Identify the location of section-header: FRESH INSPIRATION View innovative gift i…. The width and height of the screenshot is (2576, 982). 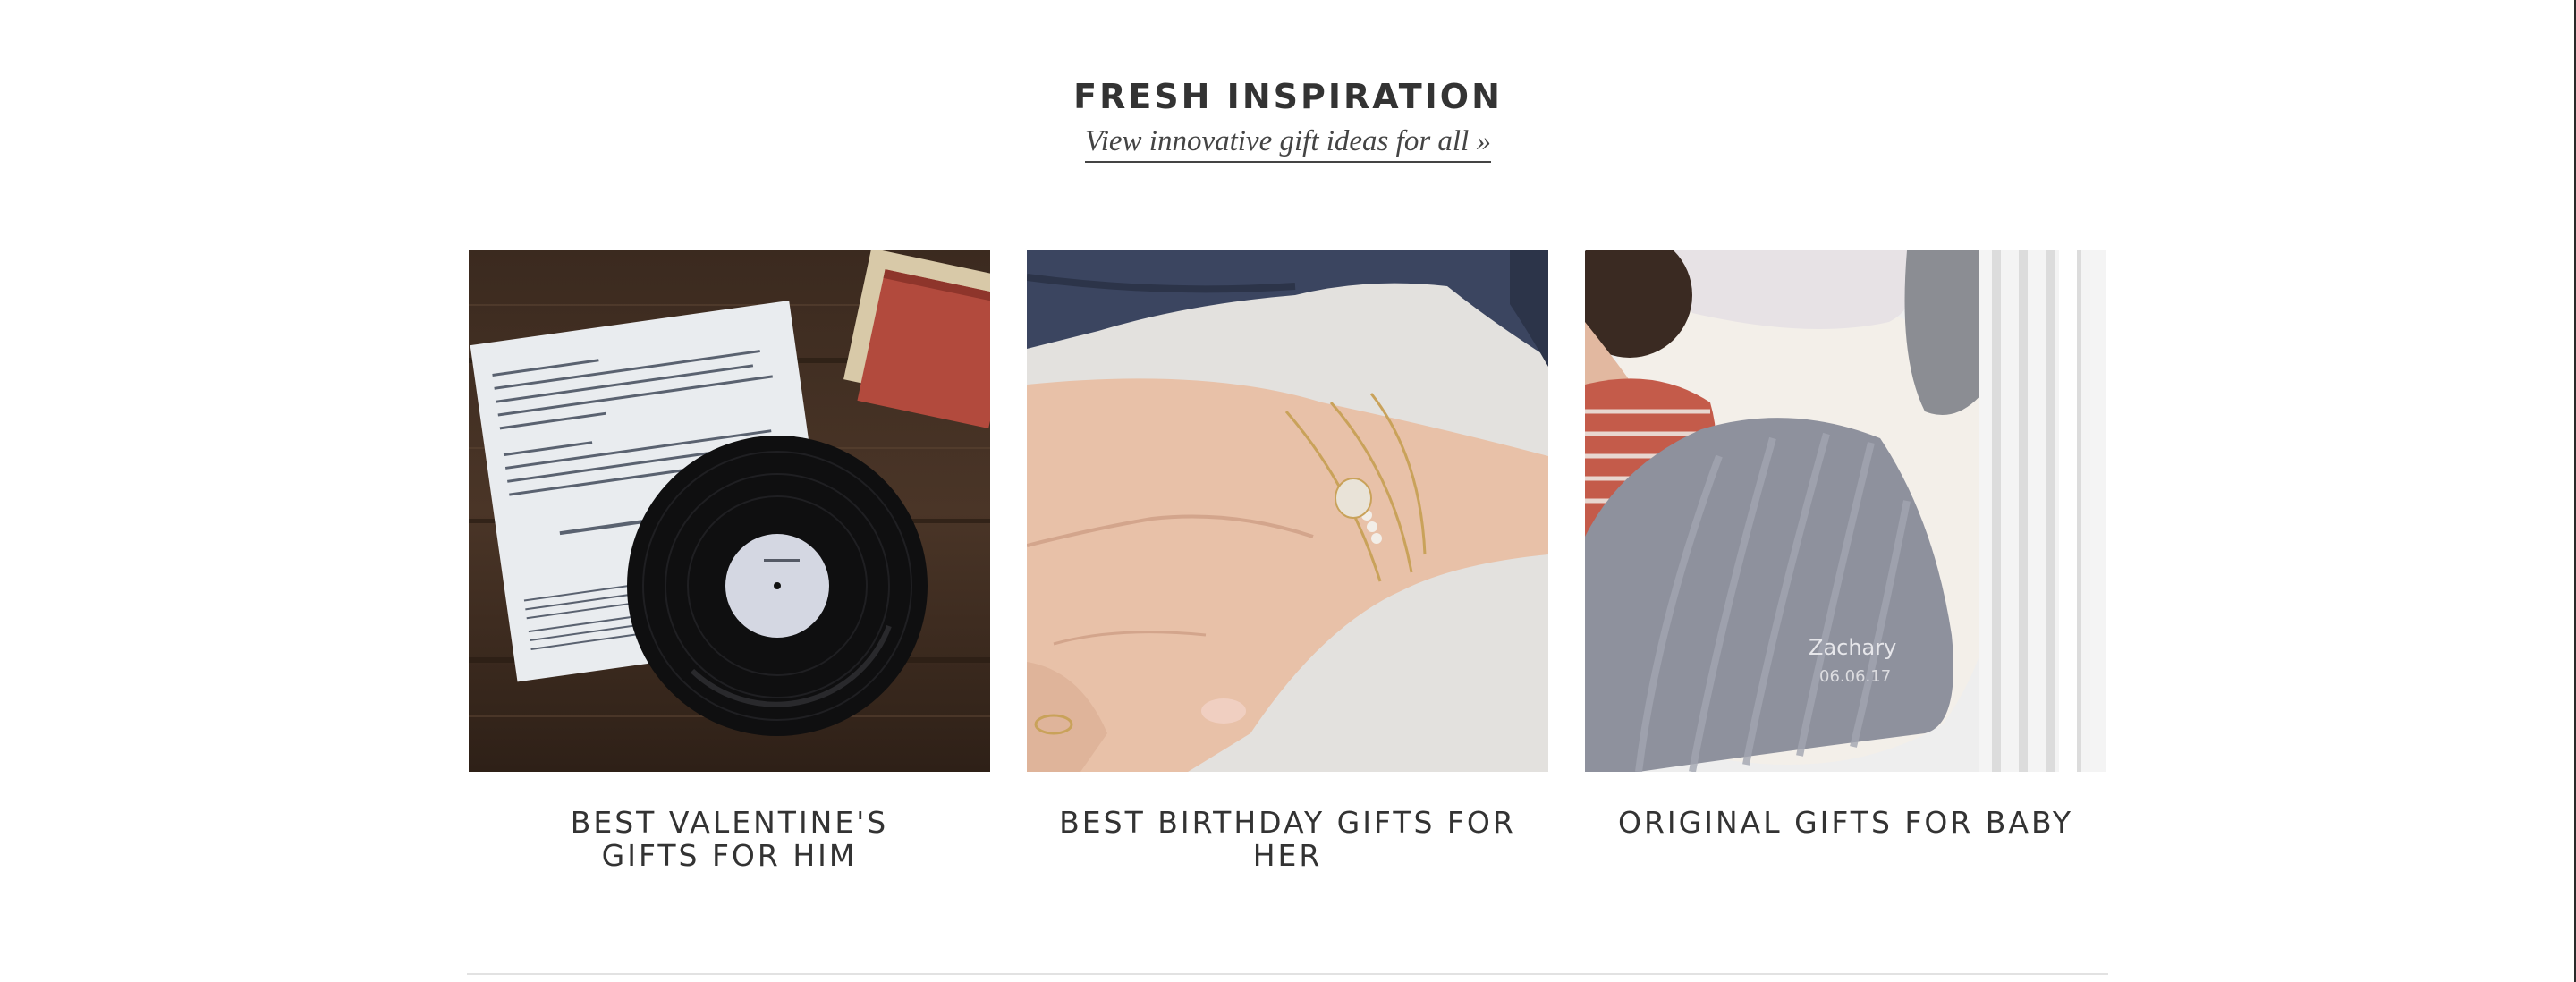
(1288, 118).